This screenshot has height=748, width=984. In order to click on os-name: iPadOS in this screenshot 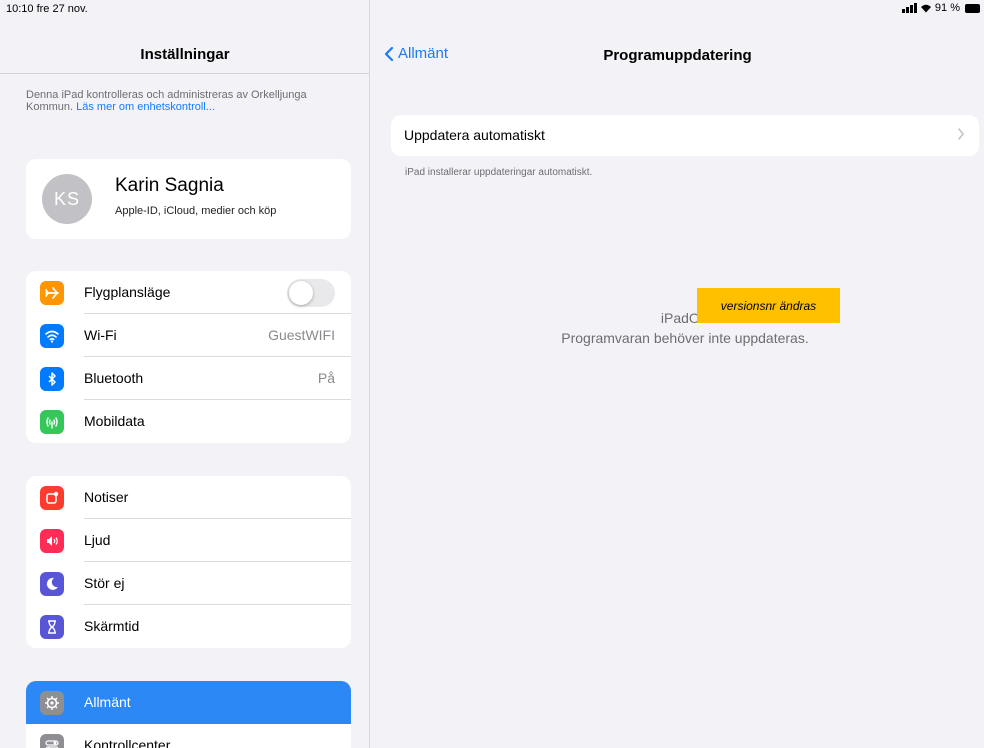, I will do `click(685, 318)`.